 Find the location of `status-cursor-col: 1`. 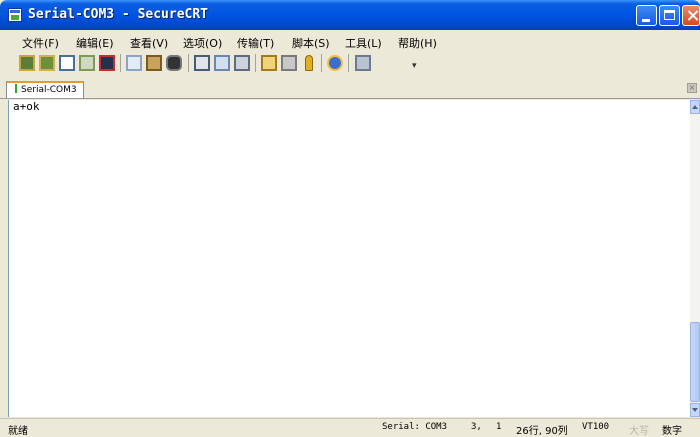

status-cursor-col: 1 is located at coordinates (499, 427).